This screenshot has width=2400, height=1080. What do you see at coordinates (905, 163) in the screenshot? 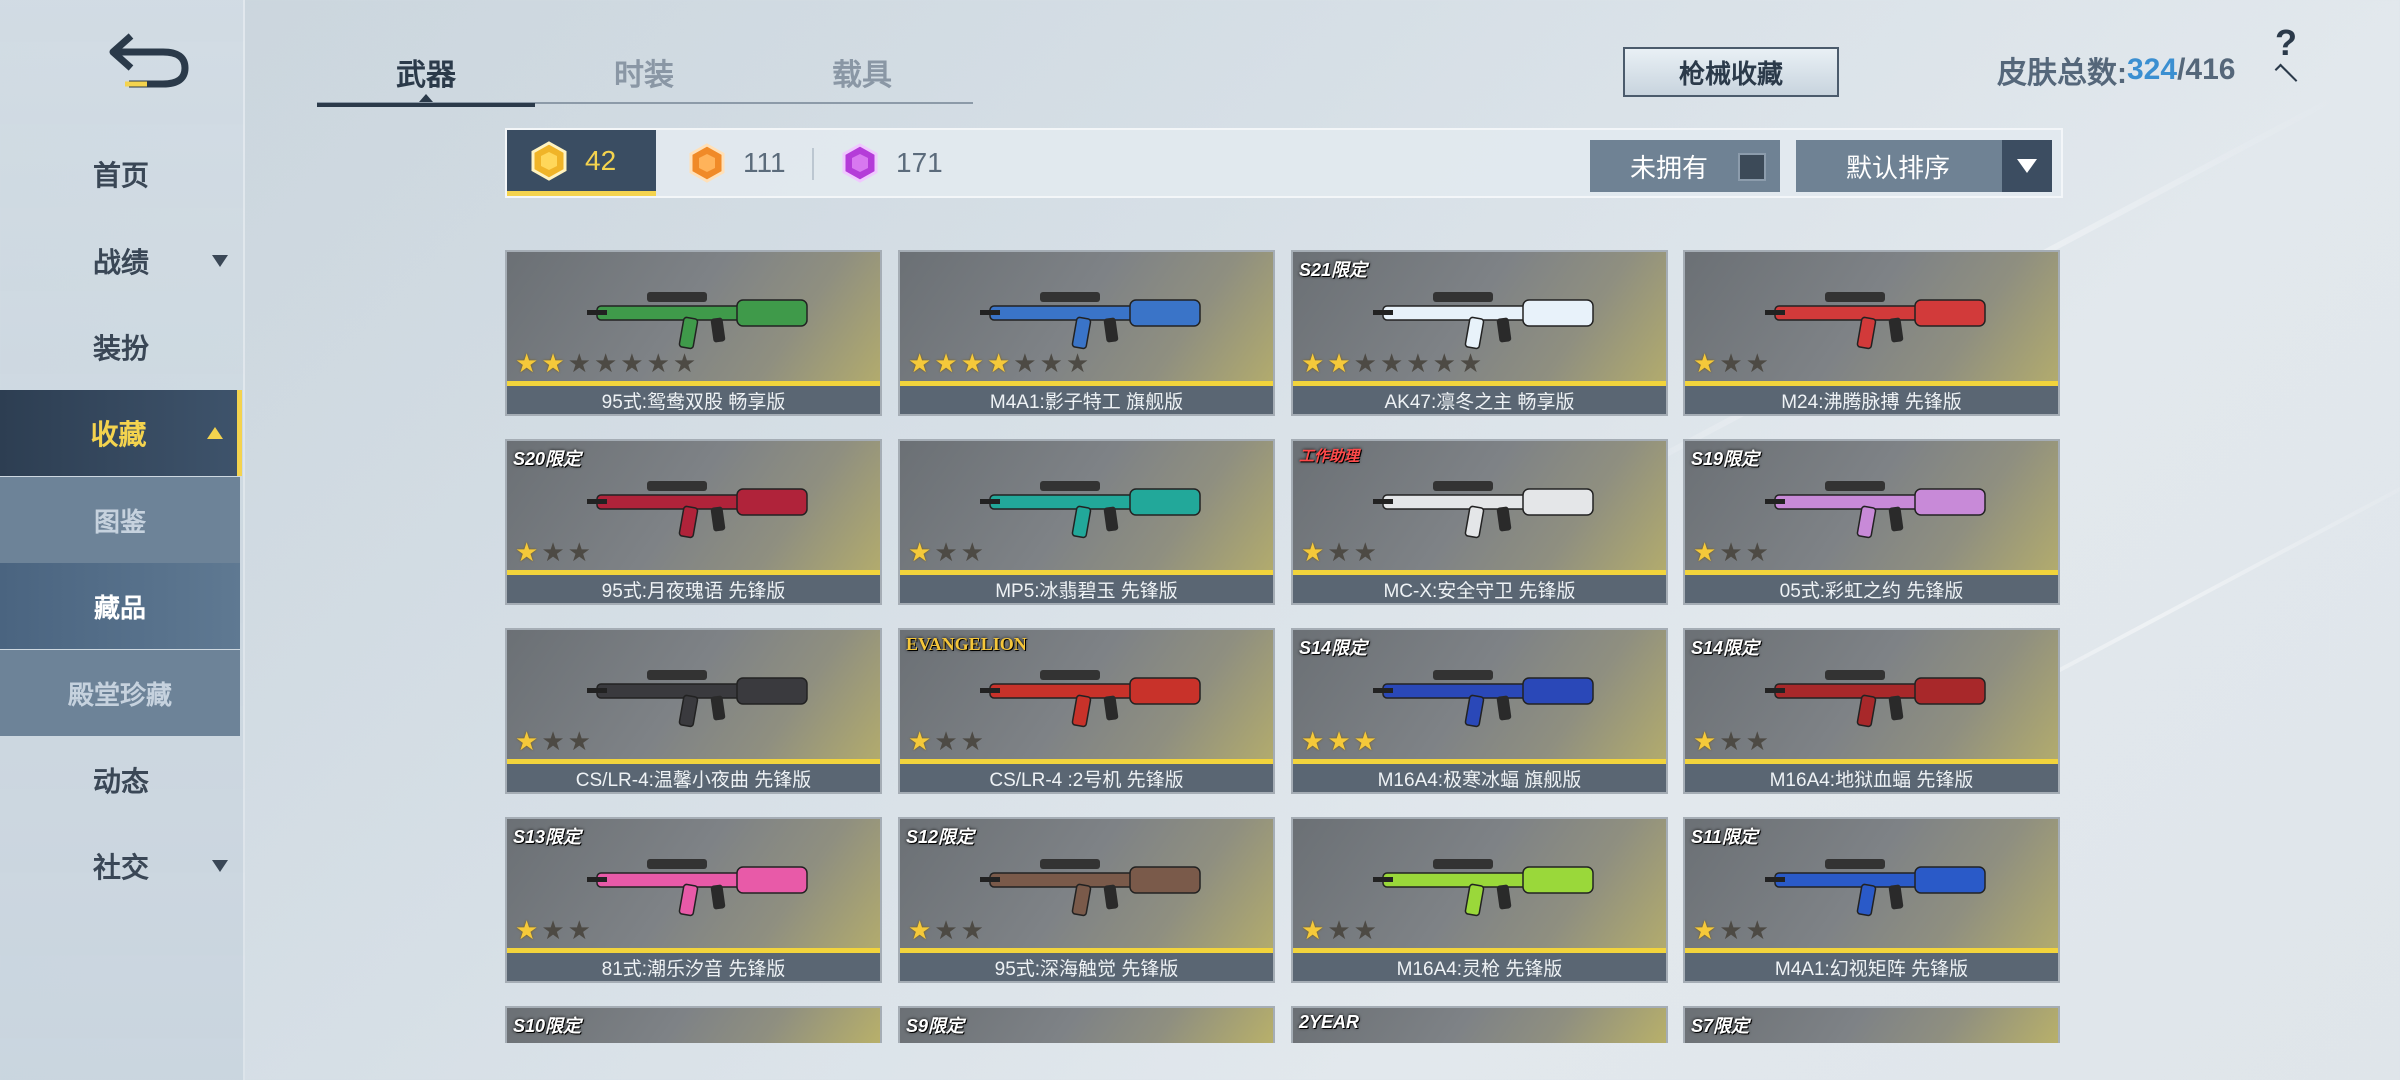
I see `currency-filter-purple: 171` at bounding box center [905, 163].